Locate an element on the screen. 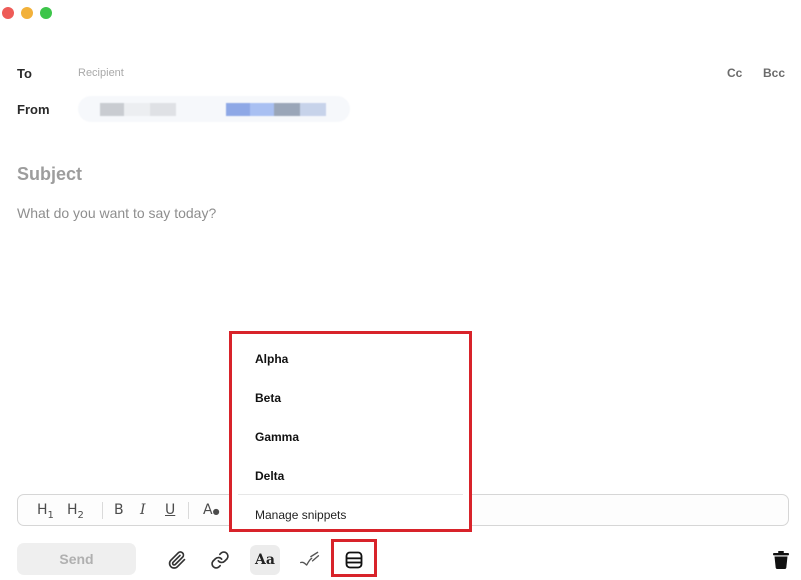  snippets-menu: Alpha Beta Gamma Delta Manage snippets is located at coordinates (350, 431).